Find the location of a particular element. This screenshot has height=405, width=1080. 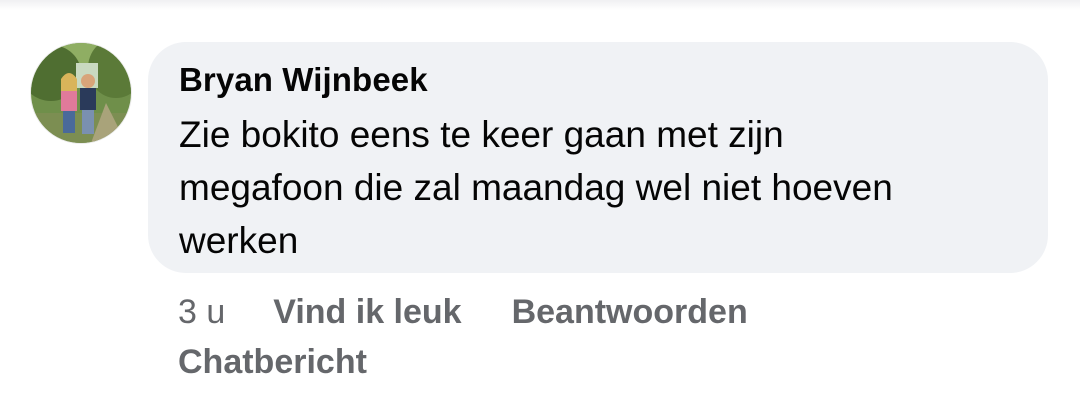

avatar is located at coordinates (81, 93).